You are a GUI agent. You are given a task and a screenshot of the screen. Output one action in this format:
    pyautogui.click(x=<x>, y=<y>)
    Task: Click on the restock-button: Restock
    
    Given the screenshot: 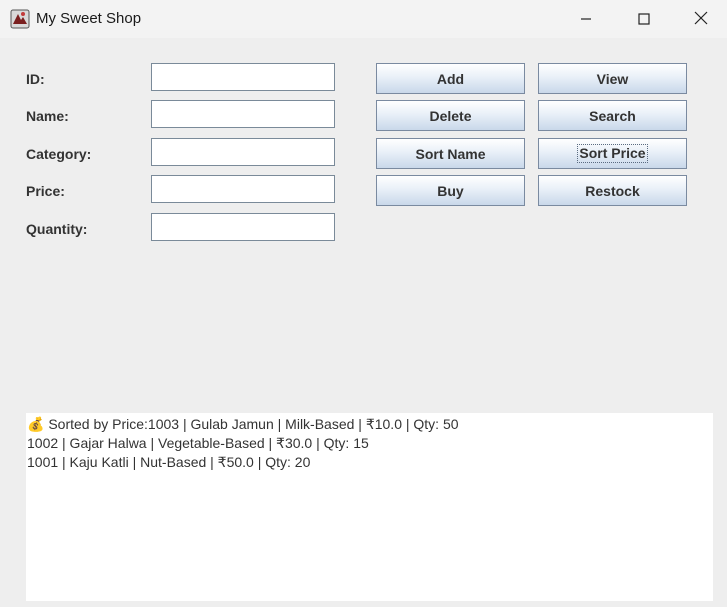 What is the action you would take?
    pyautogui.click(x=612, y=190)
    